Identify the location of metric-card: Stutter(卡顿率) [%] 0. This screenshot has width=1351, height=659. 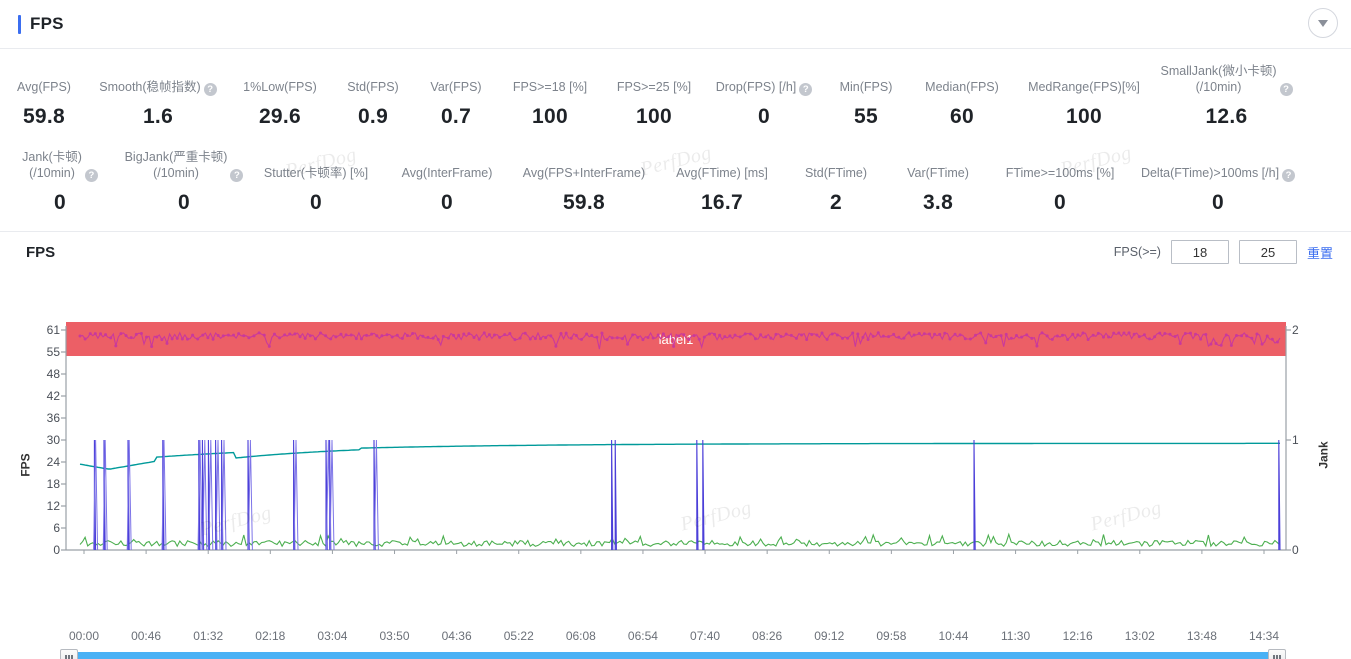
(316, 181).